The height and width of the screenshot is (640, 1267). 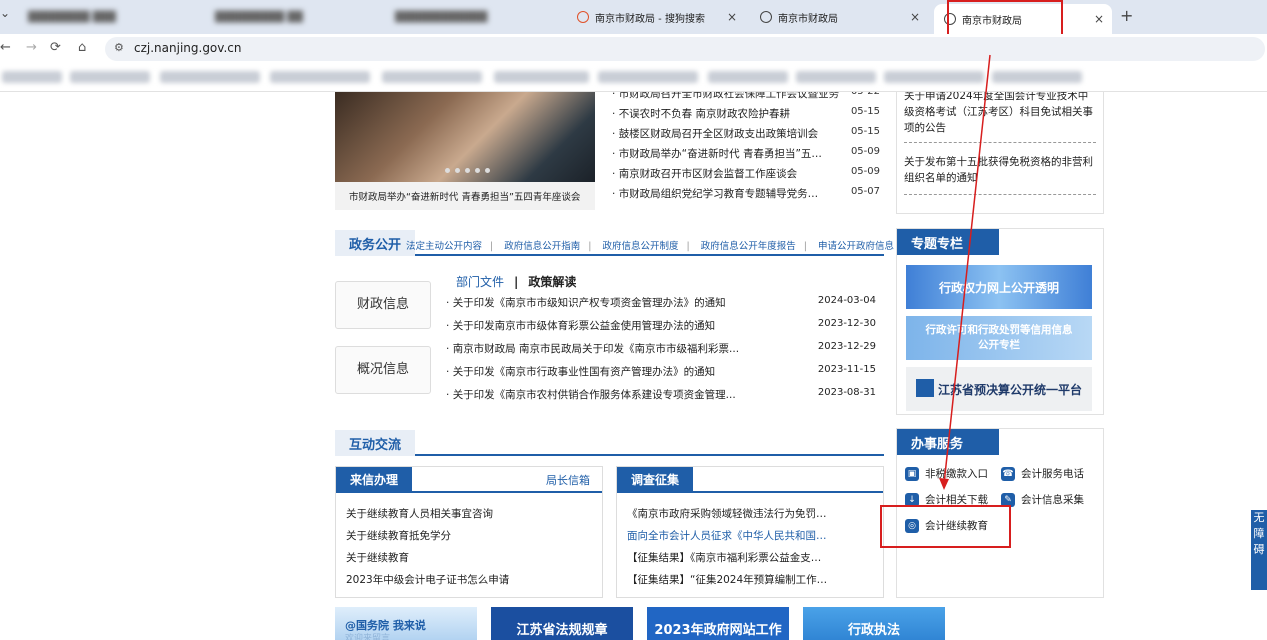 What do you see at coordinates (685, 49) in the screenshot?
I see `url-box` at bounding box center [685, 49].